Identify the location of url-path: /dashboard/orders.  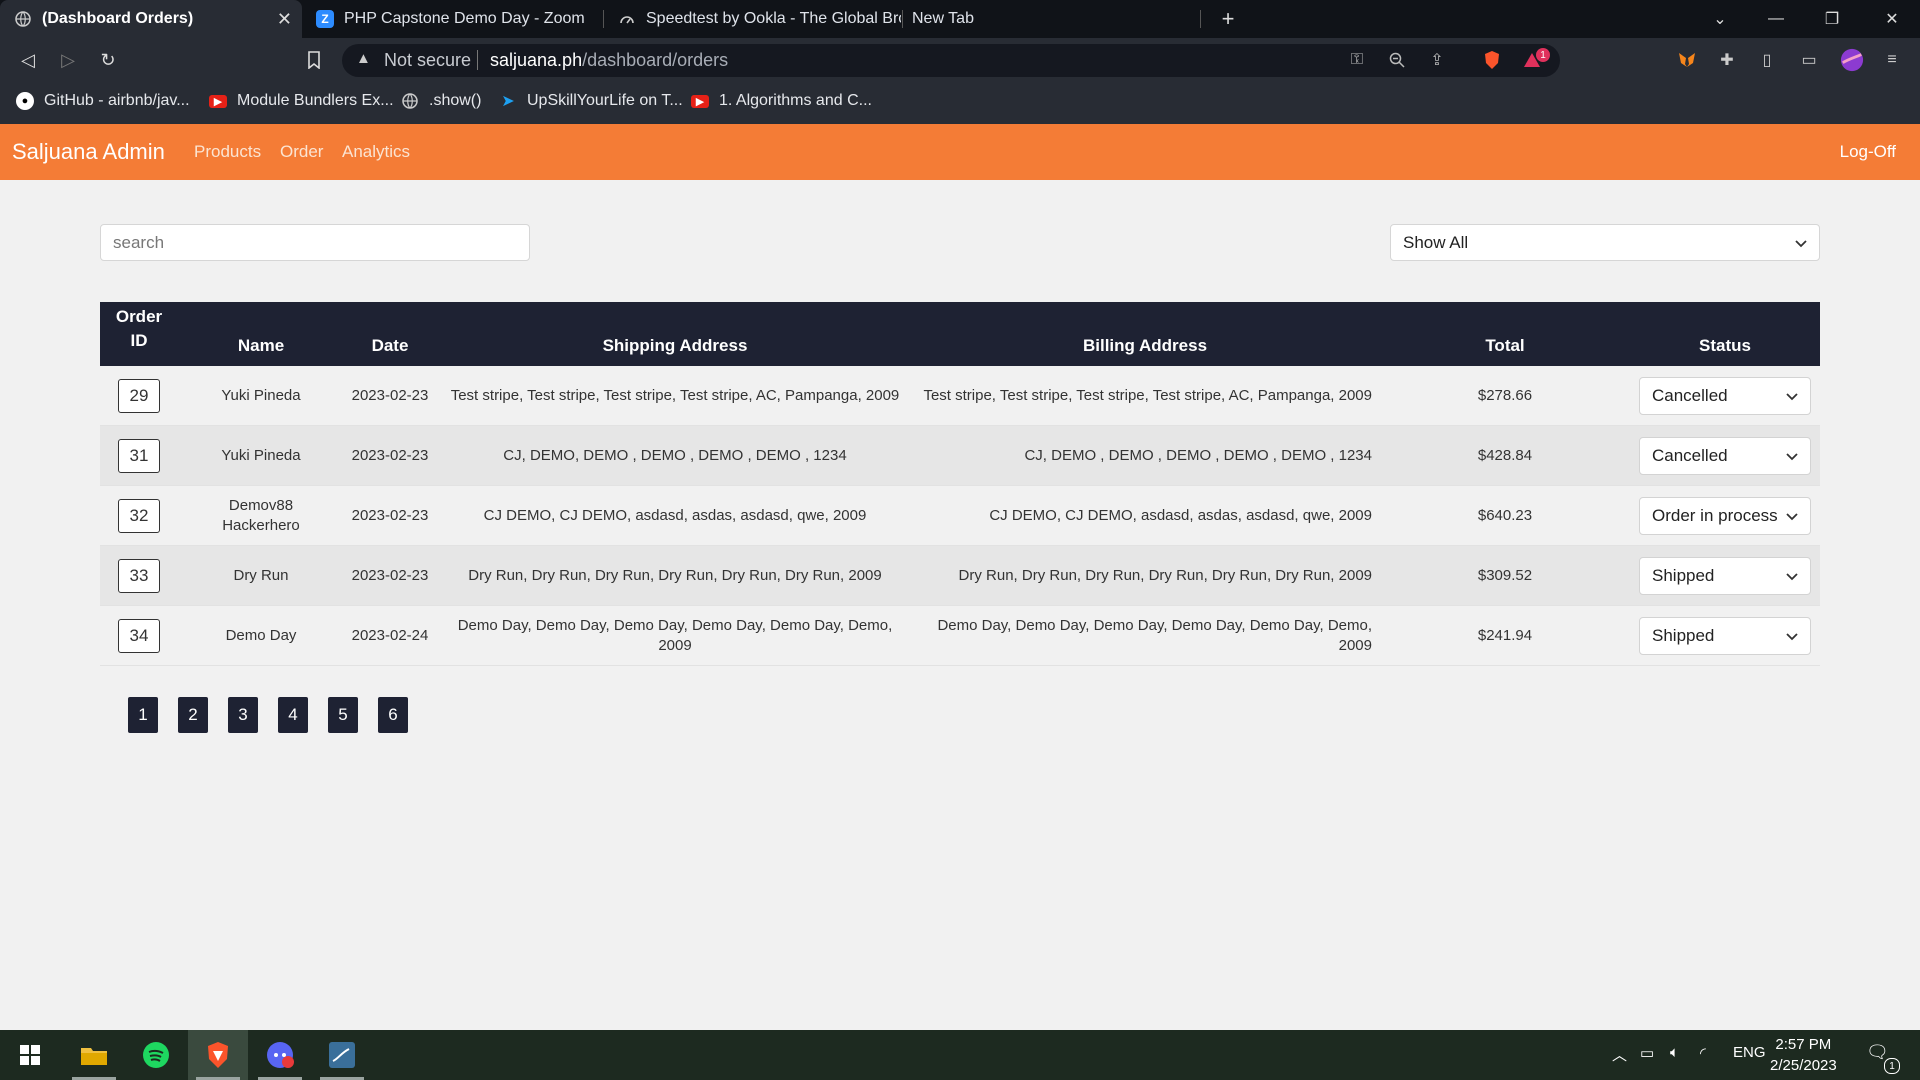
(655, 60).